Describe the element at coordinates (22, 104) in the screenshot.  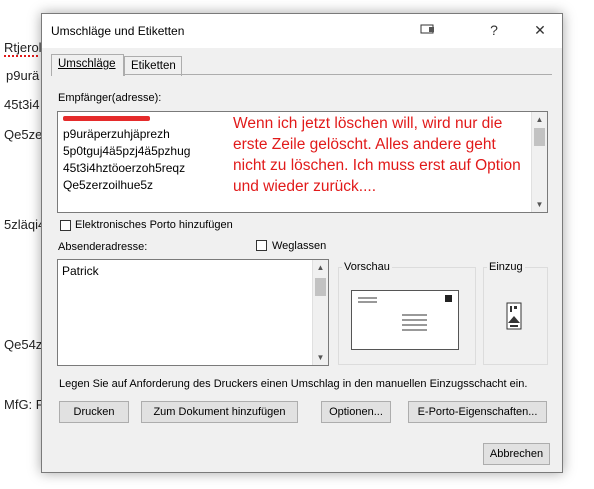
I see `doc-line: 45t3i4` at that location.